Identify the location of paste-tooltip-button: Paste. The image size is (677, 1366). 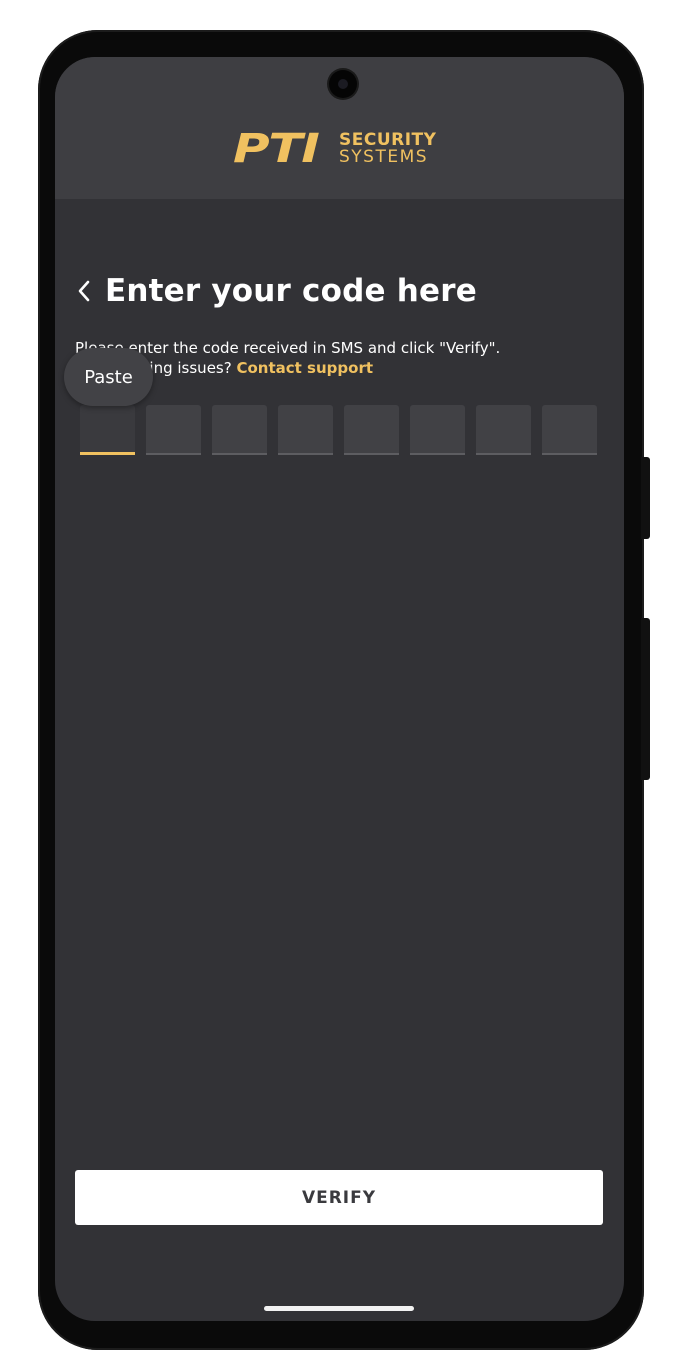
(108, 377).